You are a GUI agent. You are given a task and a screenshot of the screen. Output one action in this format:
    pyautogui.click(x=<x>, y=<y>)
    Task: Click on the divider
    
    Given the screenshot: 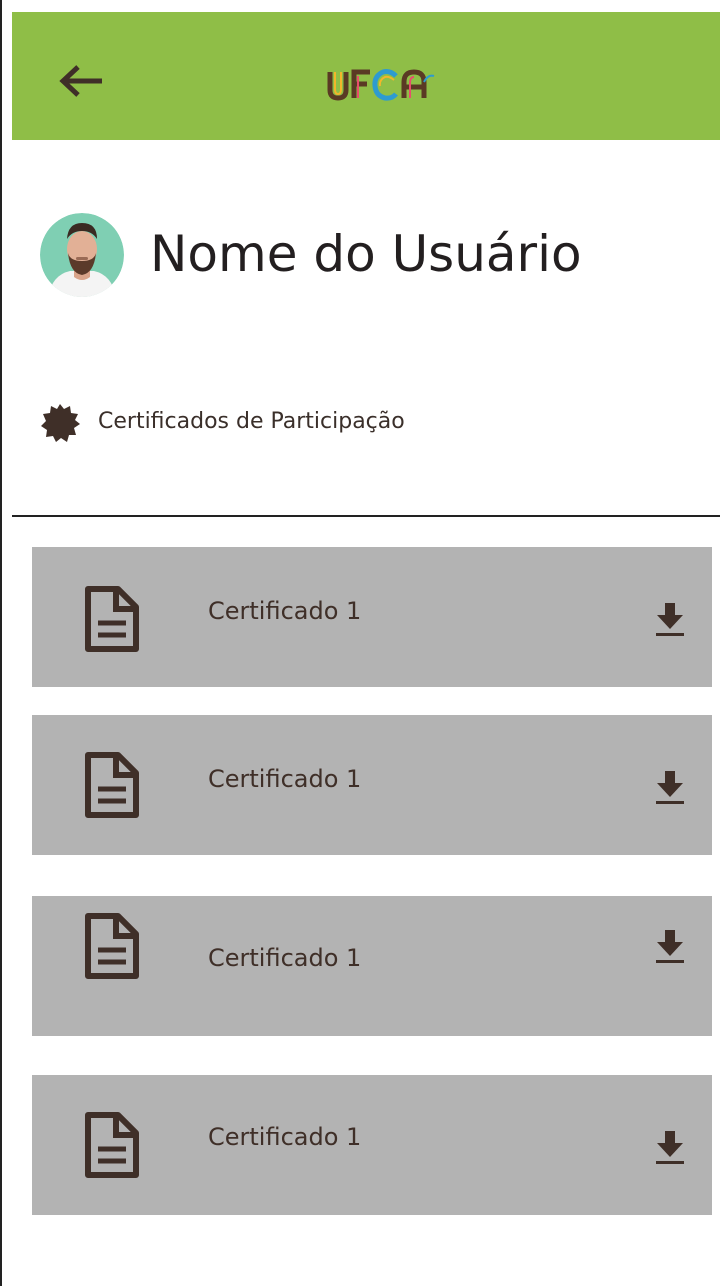 What is the action you would take?
    pyautogui.click(x=366, y=516)
    